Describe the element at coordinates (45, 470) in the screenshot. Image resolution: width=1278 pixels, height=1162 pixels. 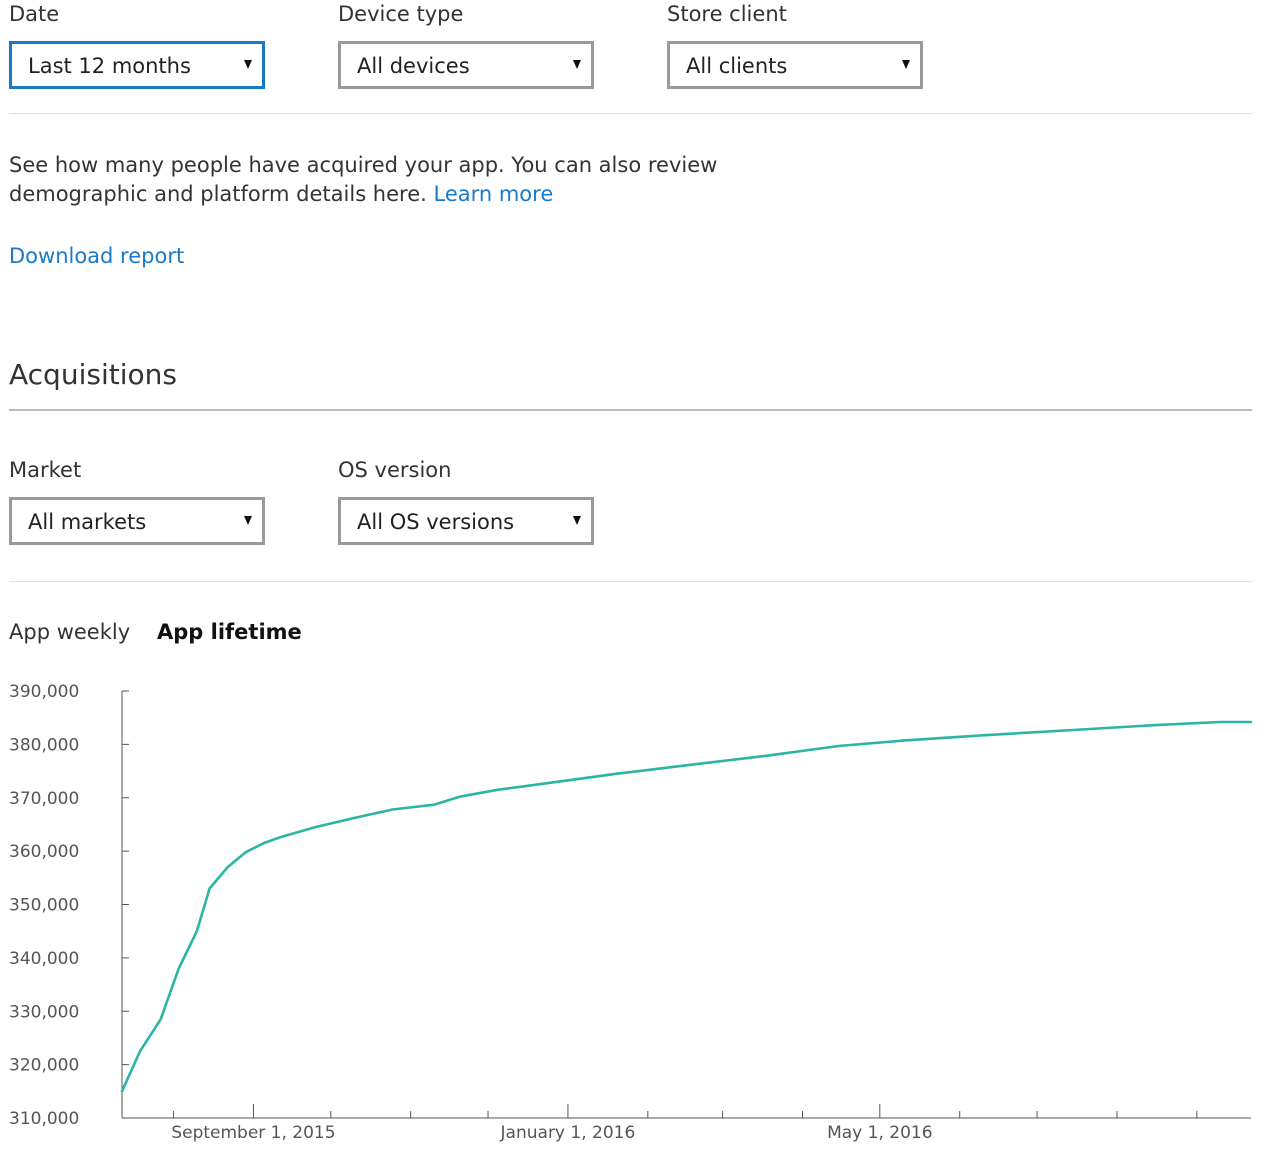
I see `market-filter-label: Market` at that location.